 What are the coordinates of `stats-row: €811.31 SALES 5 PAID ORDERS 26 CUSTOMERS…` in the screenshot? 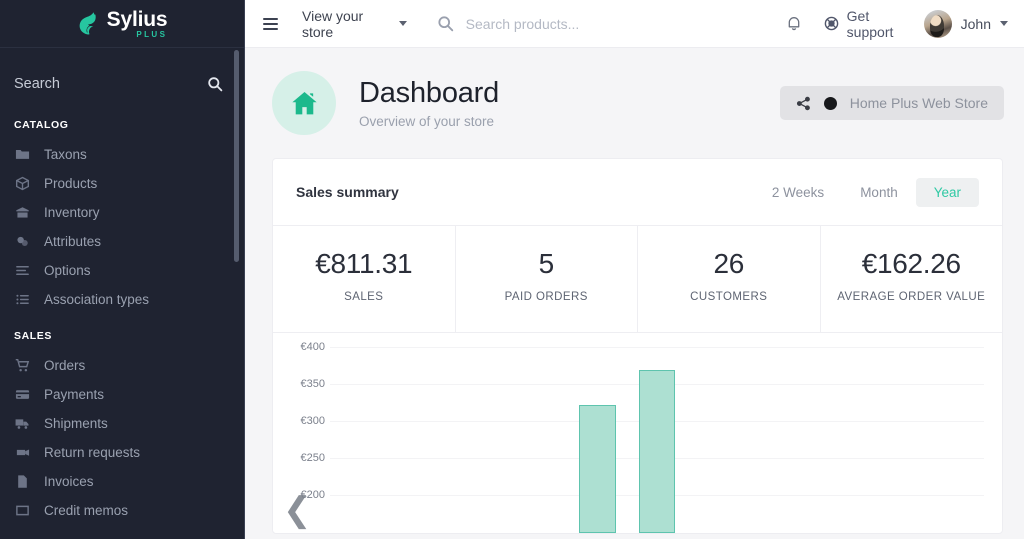 It's located at (637, 279).